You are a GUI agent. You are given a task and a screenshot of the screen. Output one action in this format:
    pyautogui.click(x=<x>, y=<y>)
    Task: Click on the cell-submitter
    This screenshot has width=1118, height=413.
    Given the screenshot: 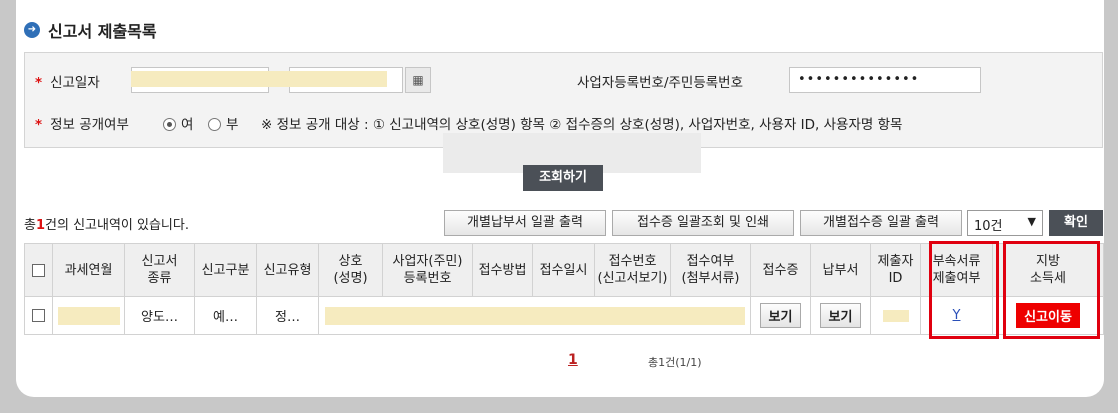 What is the action you would take?
    pyautogui.click(x=895, y=315)
    